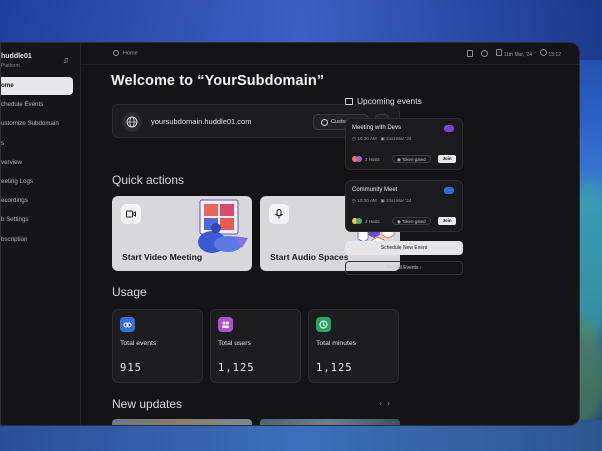  I want to click on topbar: Home 11th Mar, '24 13:12, so click(330, 54).